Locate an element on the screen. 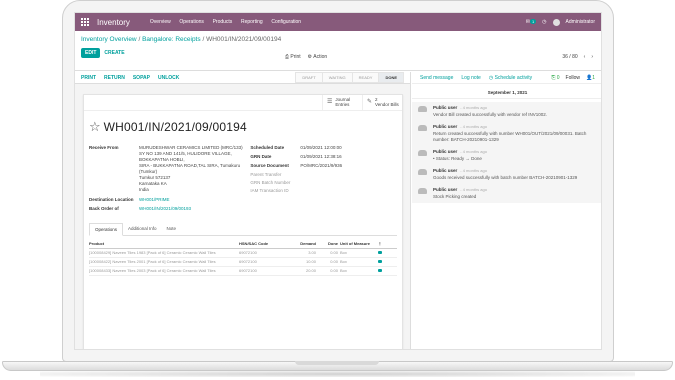 Image resolution: width=675 pixels, height=380 pixels. notification-badge: 1 is located at coordinates (533, 21).